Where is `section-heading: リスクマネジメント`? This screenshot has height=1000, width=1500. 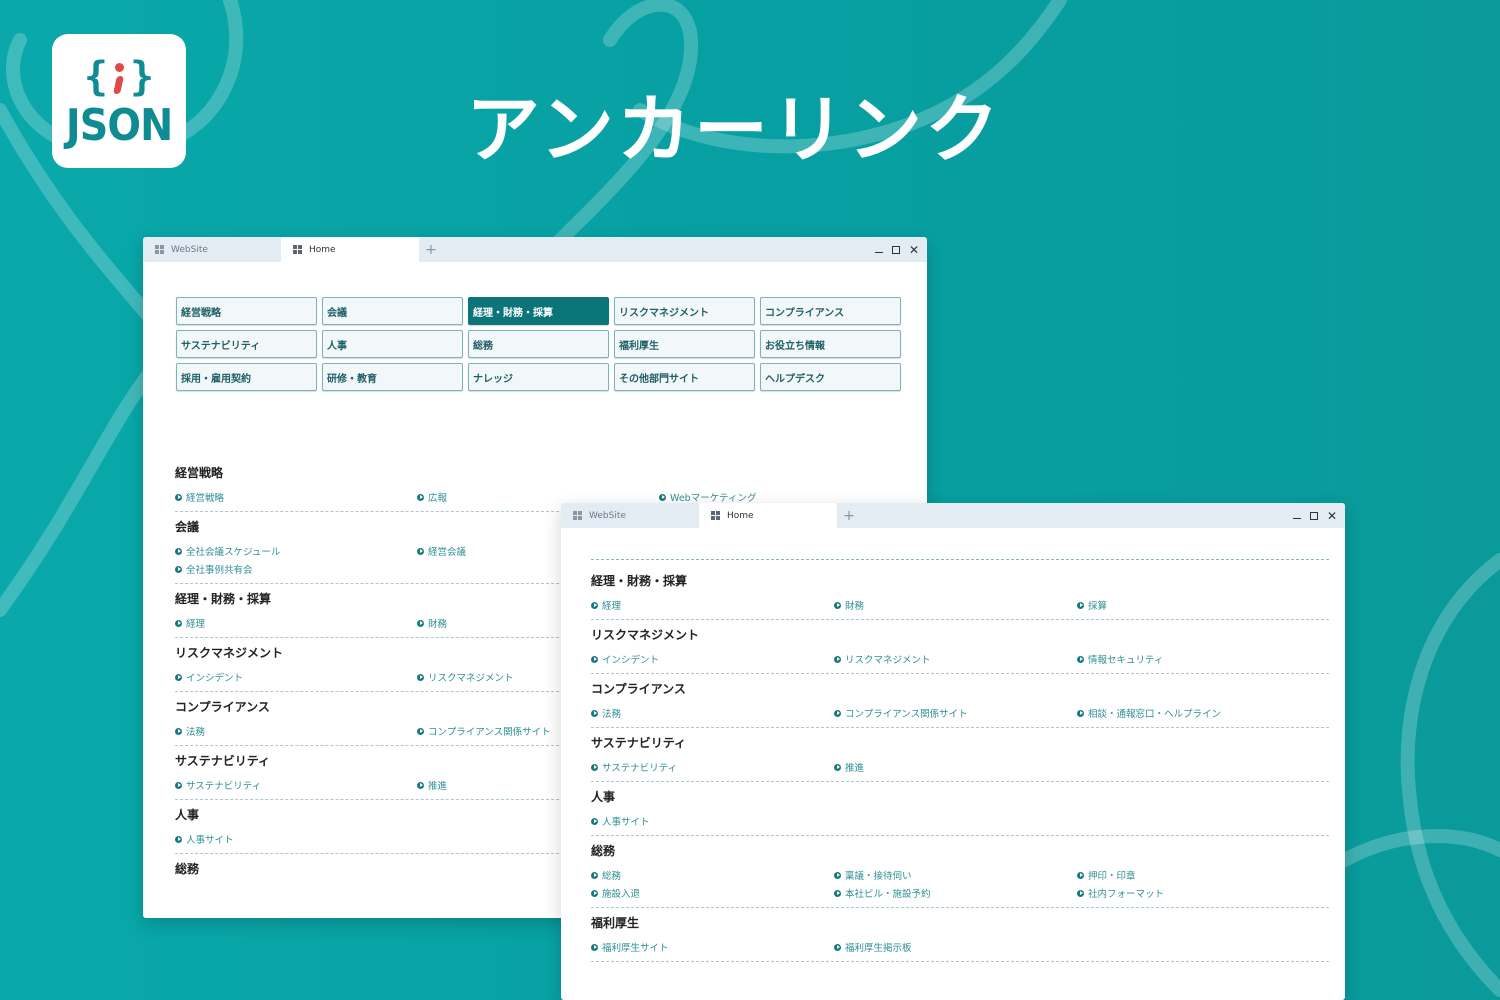 section-heading: リスクマネジメント is located at coordinates (645, 635).